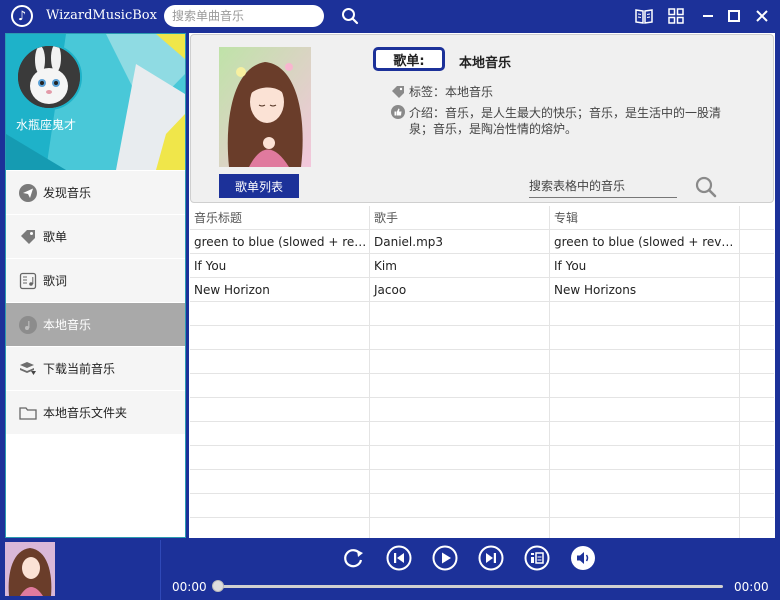 The image size is (780, 600). What do you see at coordinates (583, 558) in the screenshot?
I see `volume-icon` at bounding box center [583, 558].